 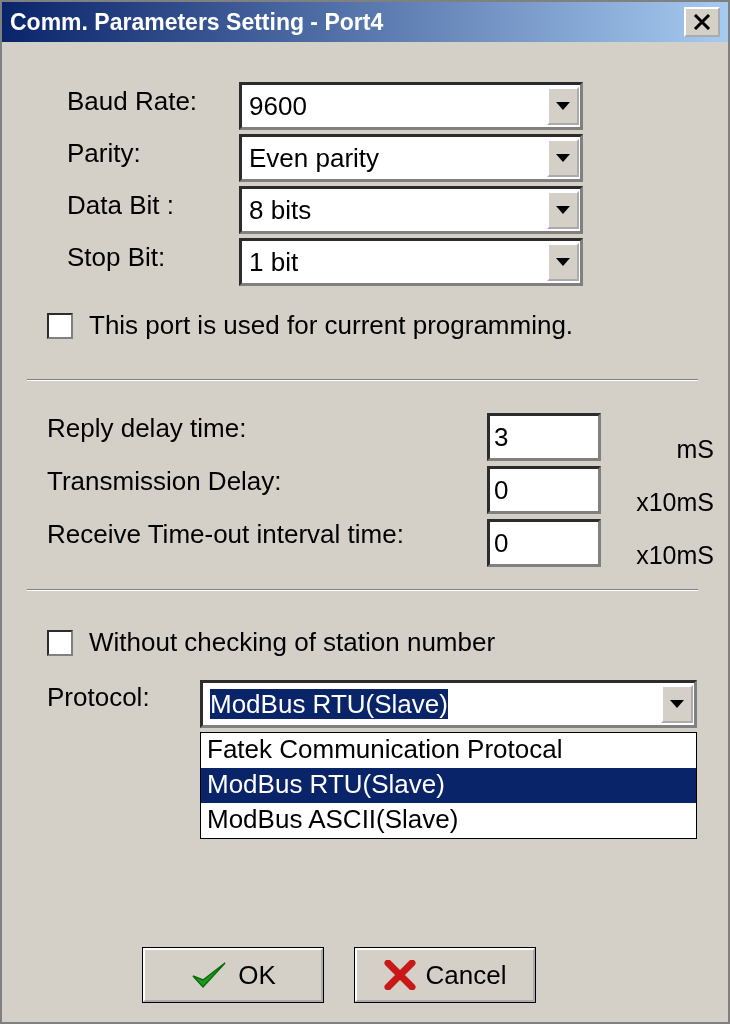 What do you see at coordinates (133, 101) in the screenshot?
I see `field-label: Baud Rate:` at bounding box center [133, 101].